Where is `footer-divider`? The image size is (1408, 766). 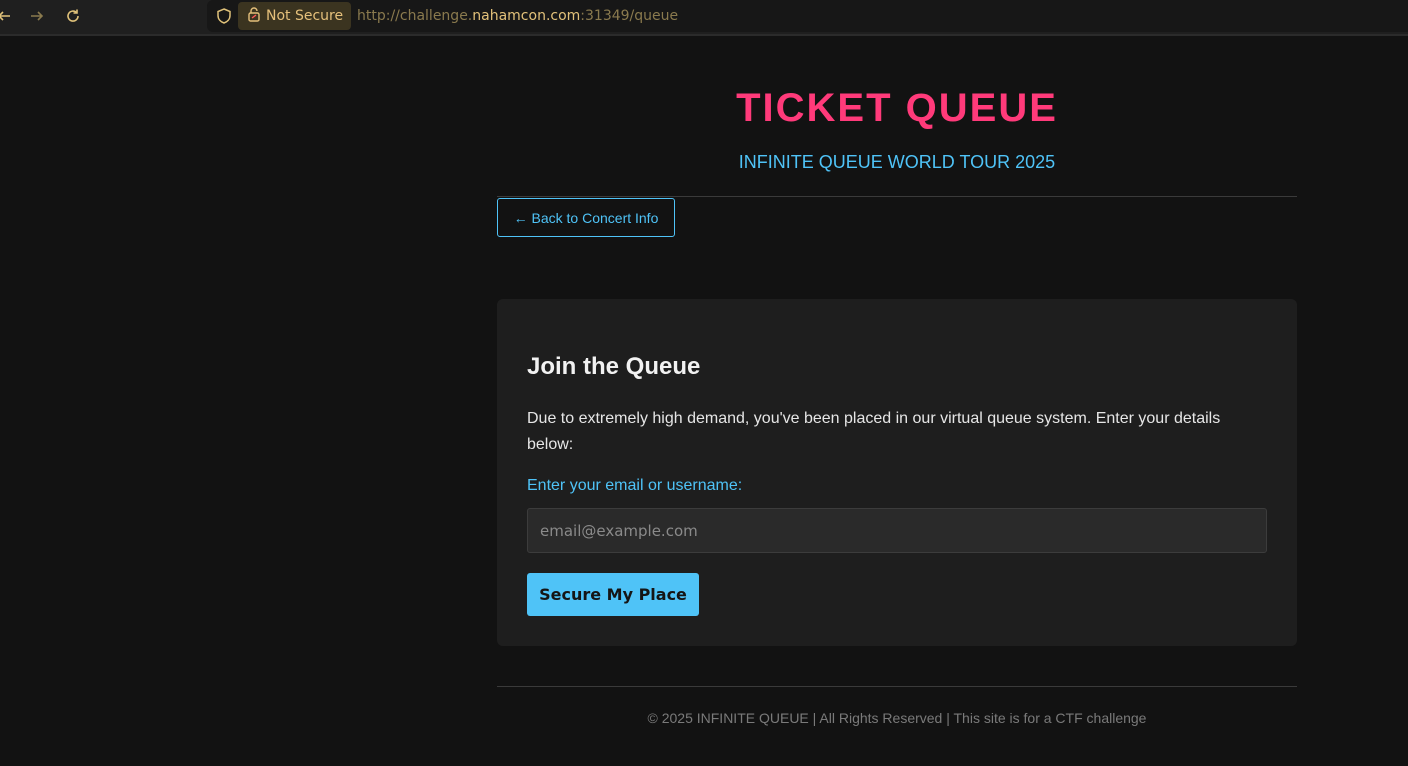
footer-divider is located at coordinates (897, 686).